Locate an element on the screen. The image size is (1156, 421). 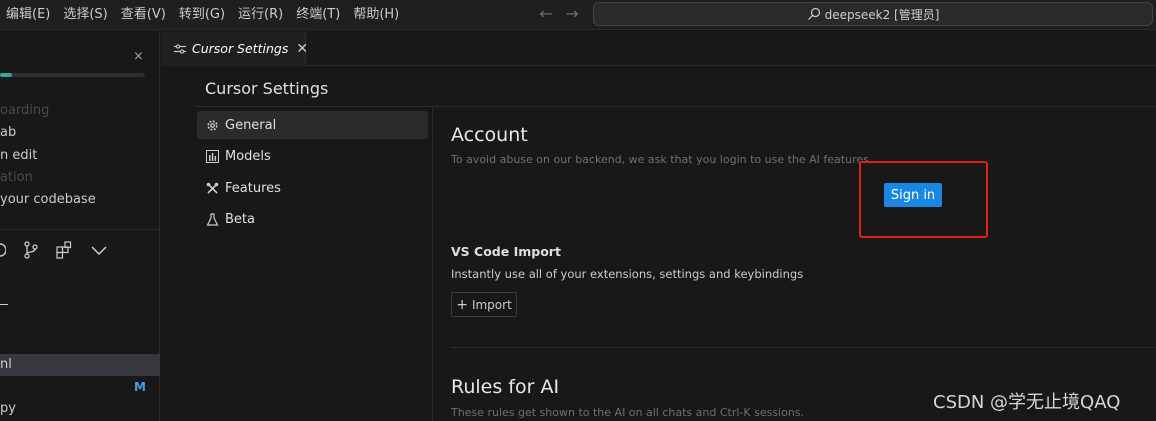
watermark-text: CSDN @学无止境QAQ is located at coordinates (1027, 402).